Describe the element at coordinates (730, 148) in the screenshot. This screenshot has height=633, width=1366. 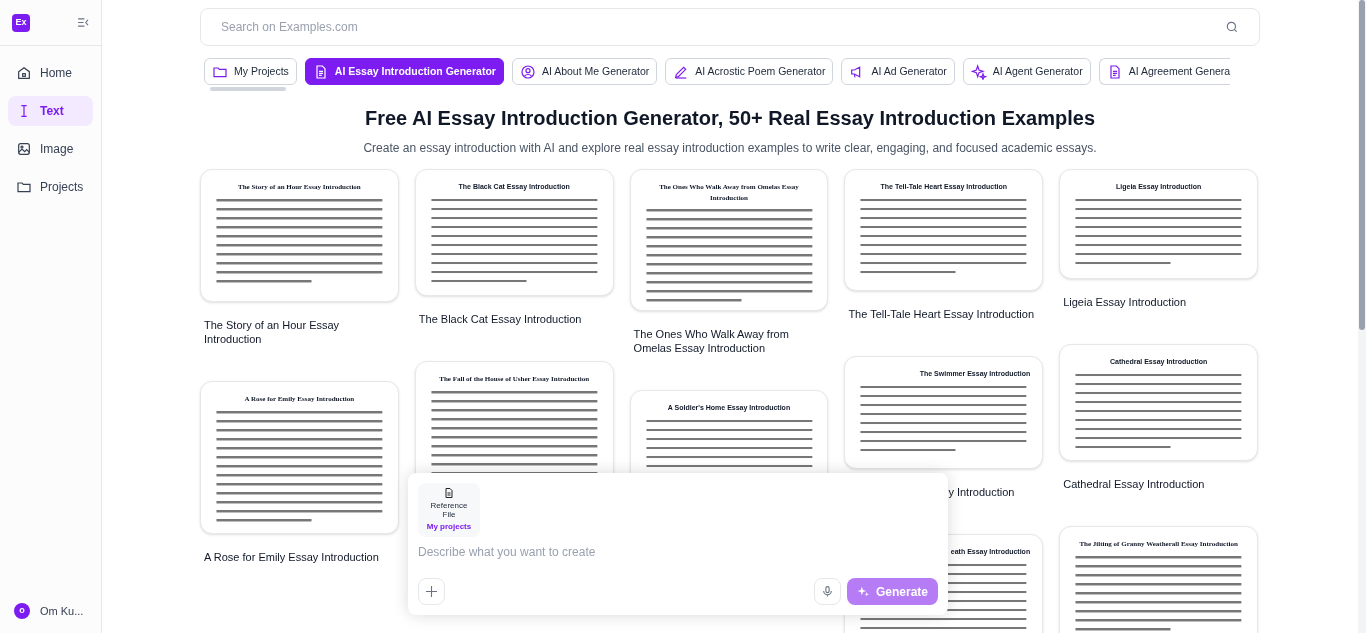
I see `page-subtitle: Create an essay introduction with AI and explore real essay introduction examples to write clear, engaging, and focused academic essays.` at that location.